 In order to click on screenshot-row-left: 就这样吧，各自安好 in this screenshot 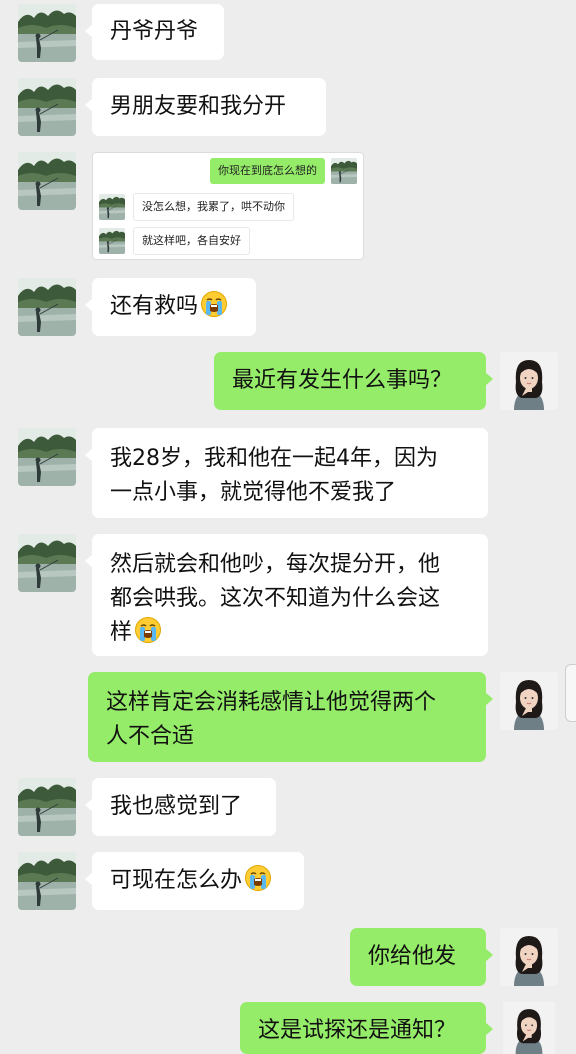, I will do `click(174, 241)`.